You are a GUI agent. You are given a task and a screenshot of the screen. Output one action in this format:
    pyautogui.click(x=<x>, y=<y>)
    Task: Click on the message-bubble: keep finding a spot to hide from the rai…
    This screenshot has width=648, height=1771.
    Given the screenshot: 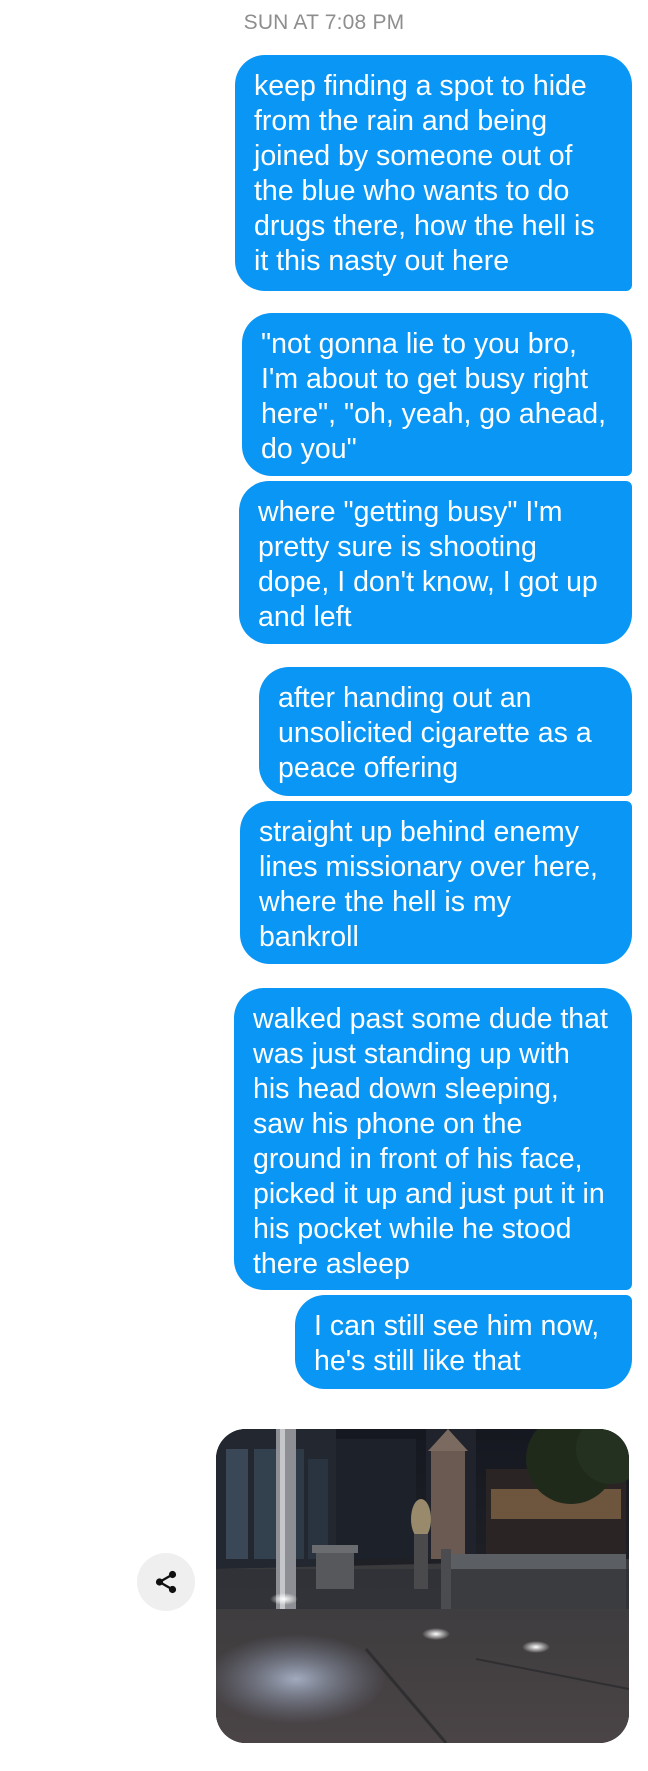 What is the action you would take?
    pyautogui.click(x=433, y=173)
    